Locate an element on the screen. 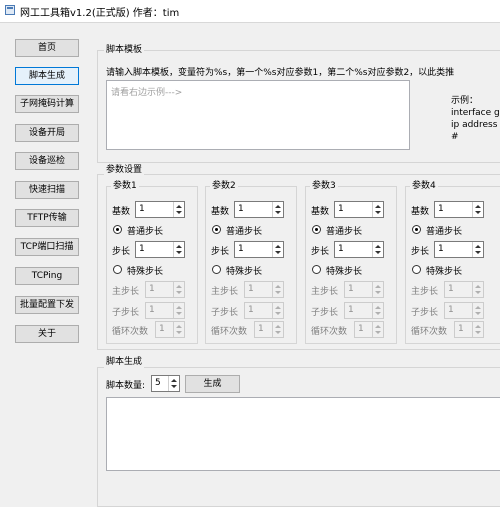 The image size is (500, 507). nav-batch-config-button: 批量配置下发 is located at coordinates (47, 305).